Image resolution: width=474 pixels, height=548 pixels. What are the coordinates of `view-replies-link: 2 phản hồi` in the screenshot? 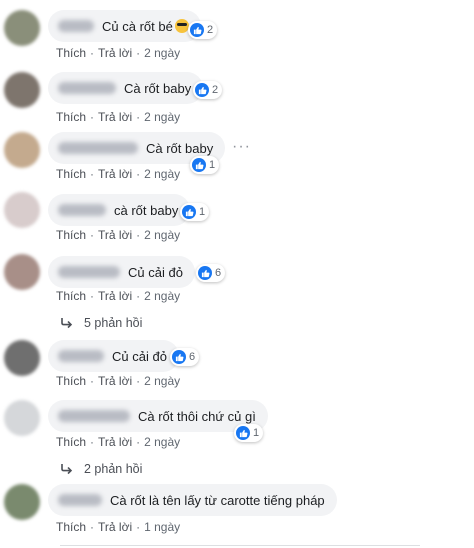 It's located at (101, 469).